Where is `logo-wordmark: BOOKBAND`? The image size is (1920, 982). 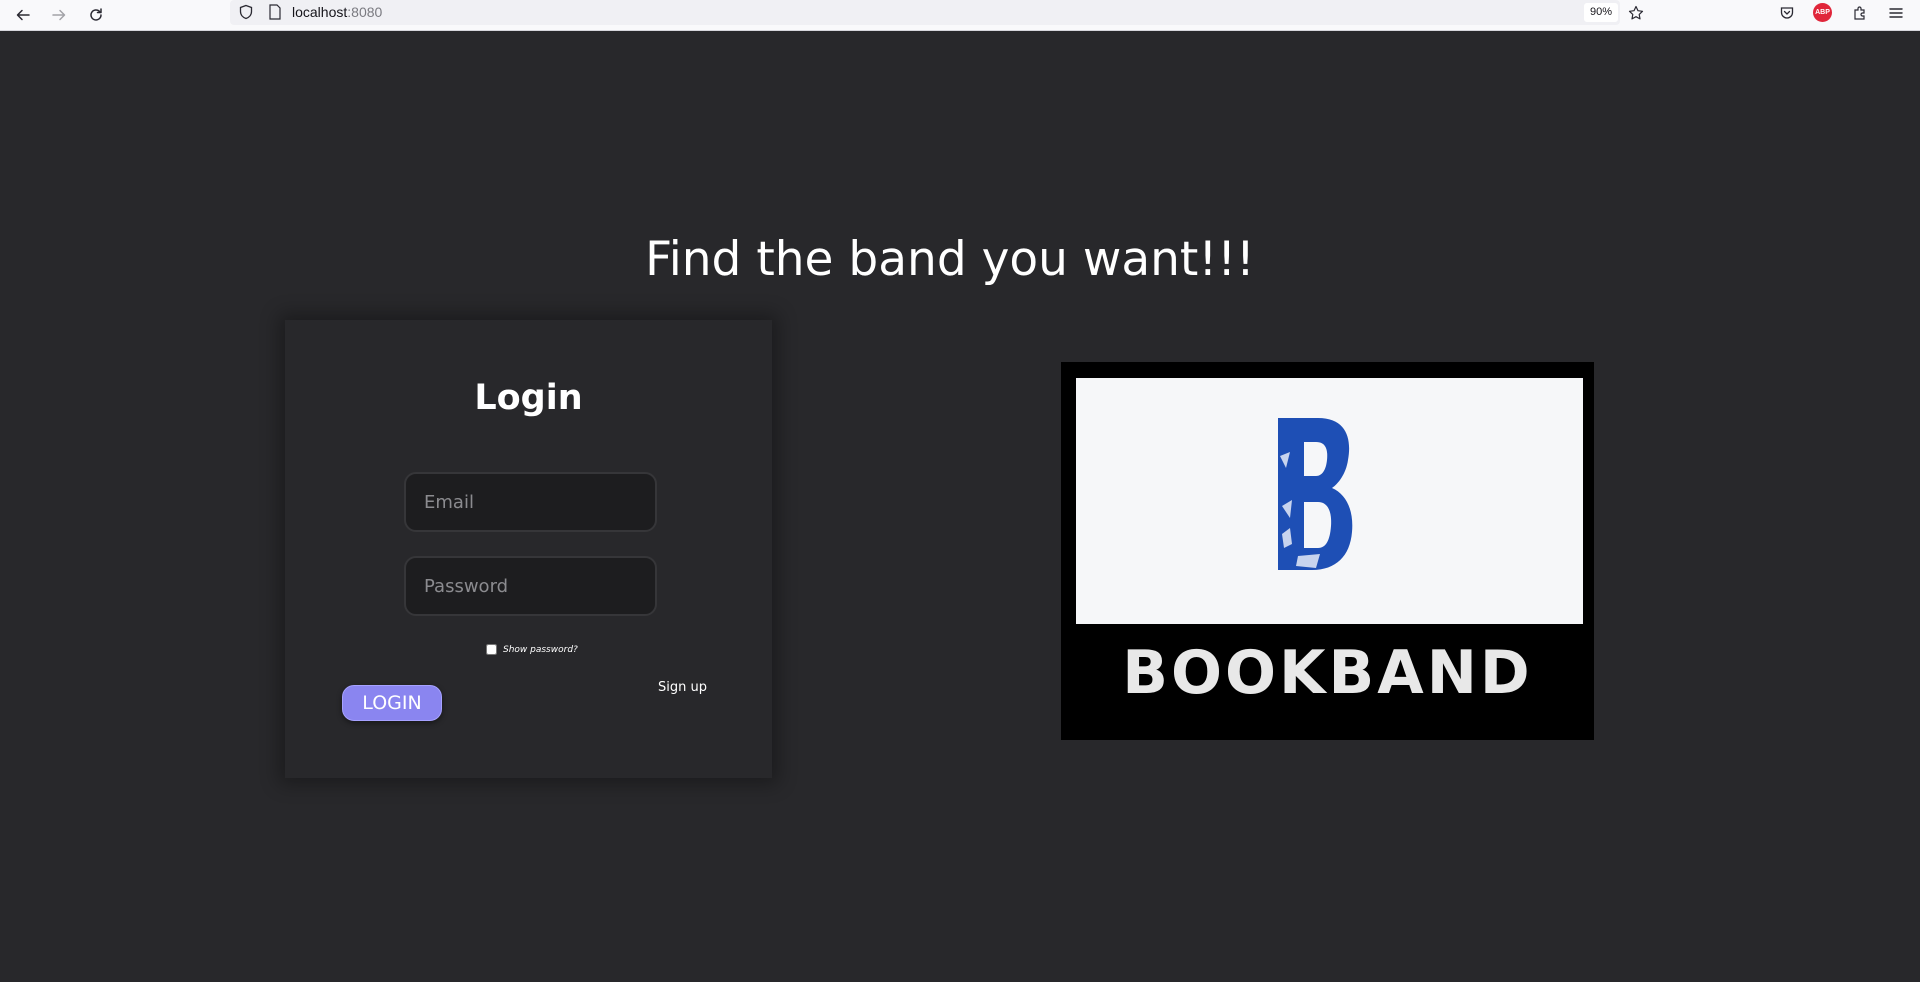
logo-wordmark: BOOKBAND is located at coordinates (1327, 673).